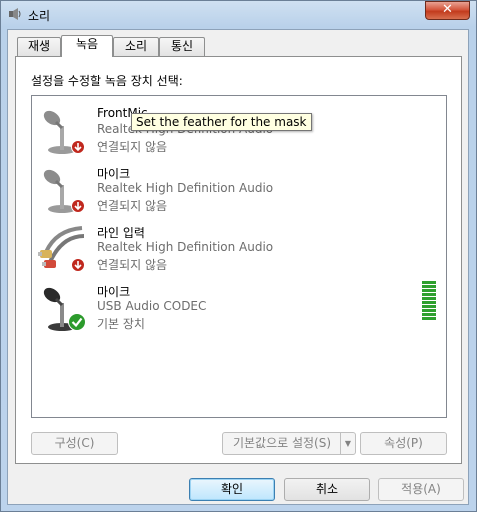  What do you see at coordinates (152, 306) in the screenshot?
I see `device-description: USB Audio CODEC` at bounding box center [152, 306].